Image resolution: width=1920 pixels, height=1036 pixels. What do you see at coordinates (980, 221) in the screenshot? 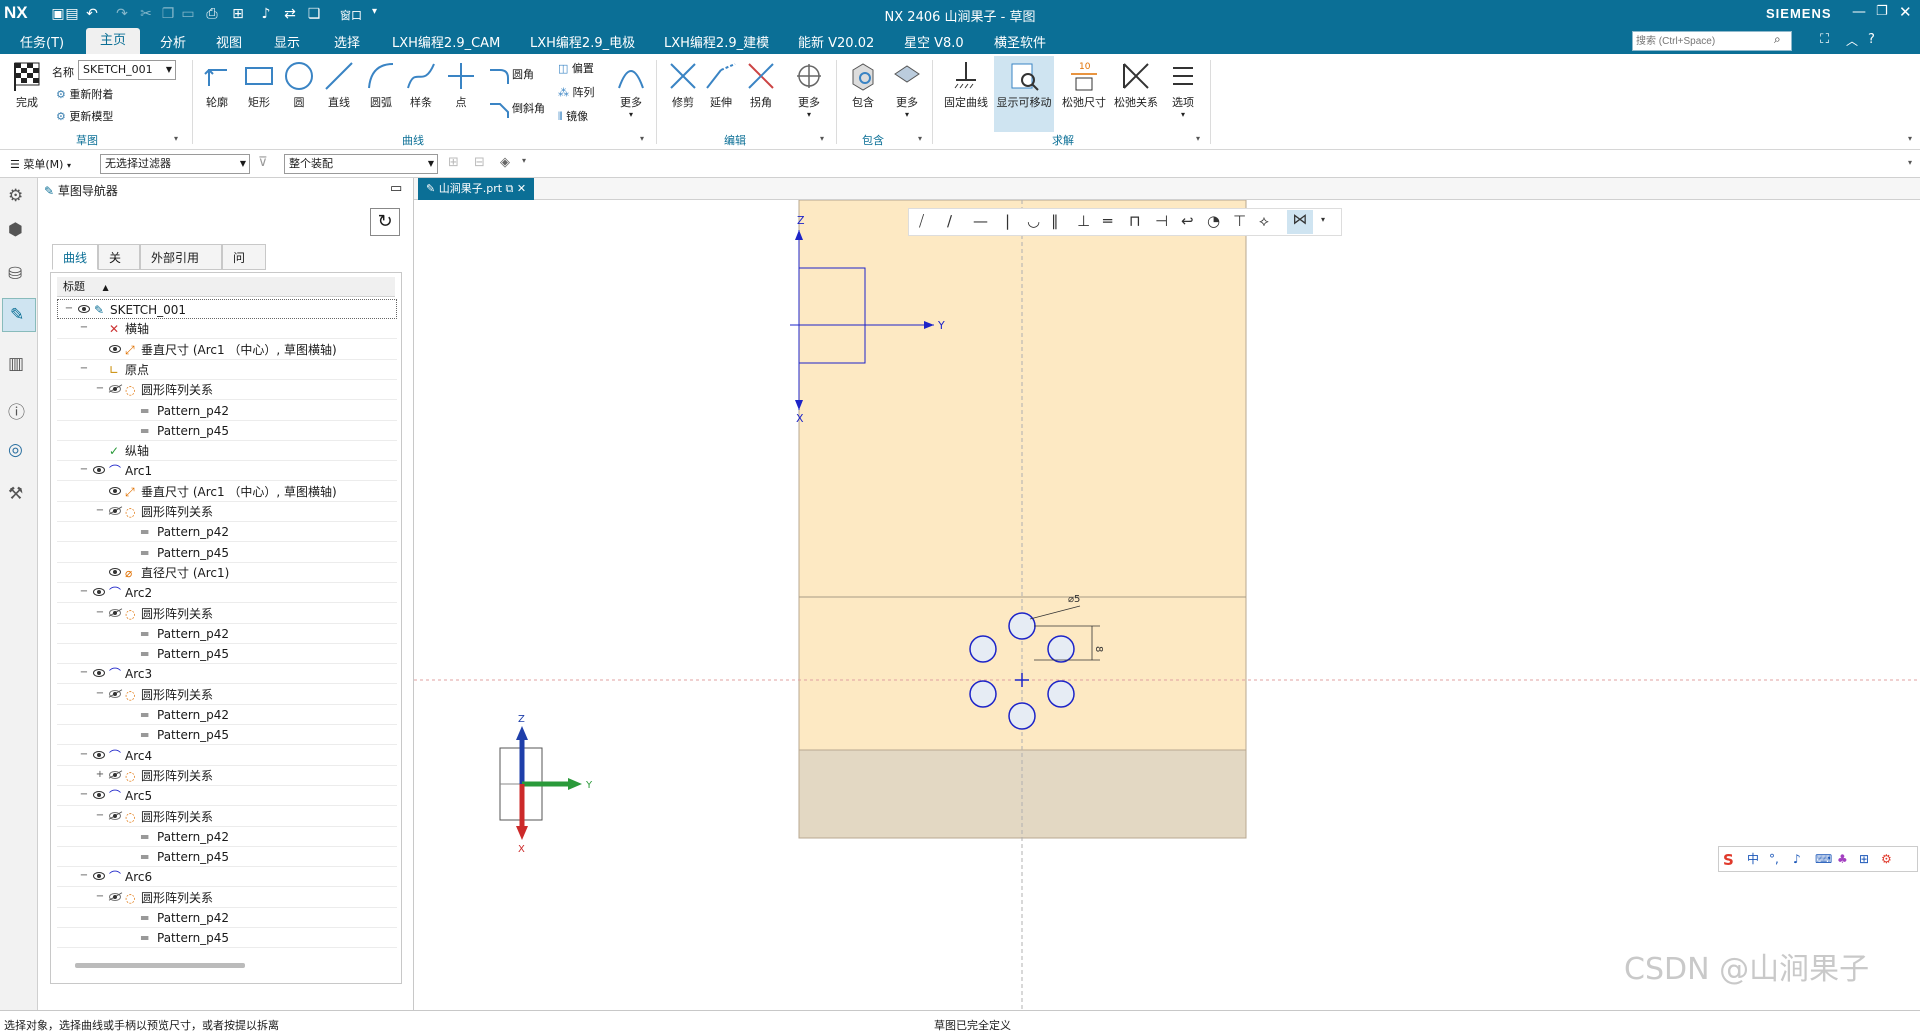
I see `horizontal-icon: —` at bounding box center [980, 221].